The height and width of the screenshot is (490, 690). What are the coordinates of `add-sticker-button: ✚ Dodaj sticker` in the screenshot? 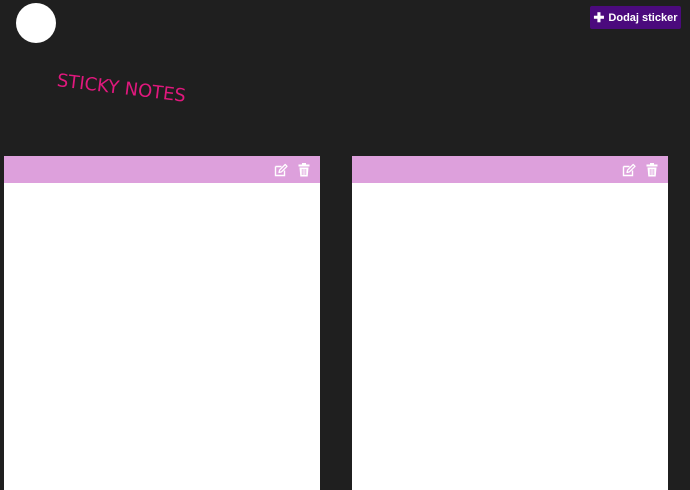 It's located at (635, 17).